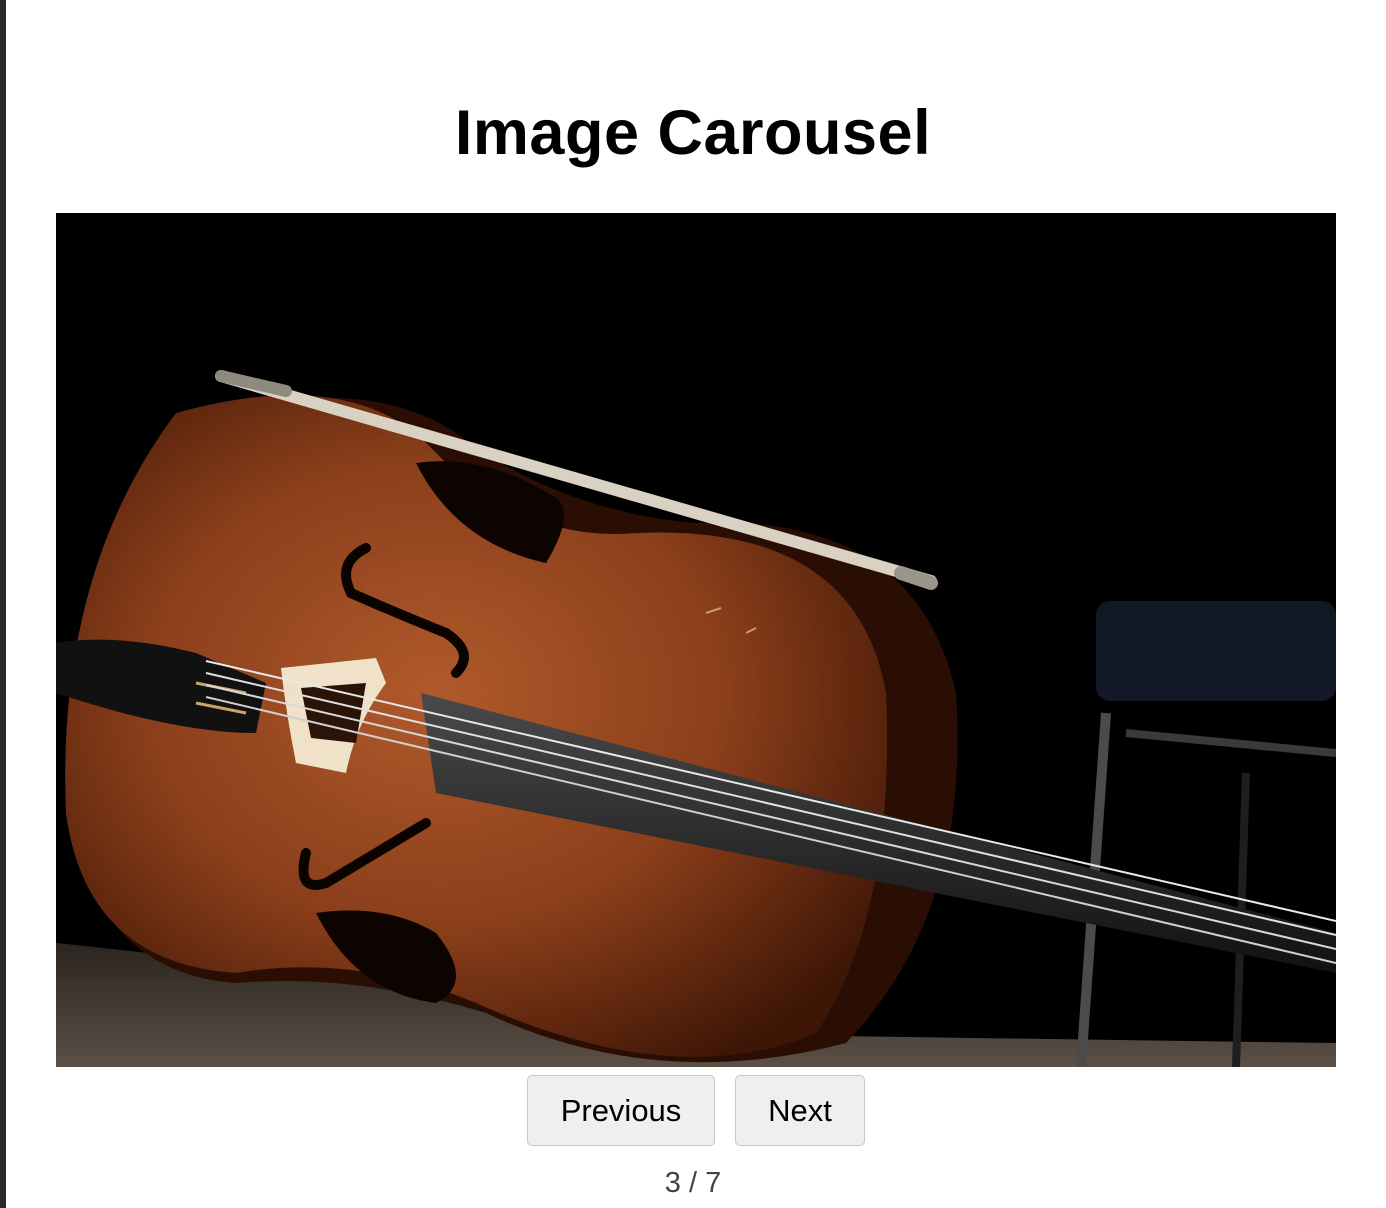  I want to click on slide-counter: 3 / 7, so click(693, 1183).